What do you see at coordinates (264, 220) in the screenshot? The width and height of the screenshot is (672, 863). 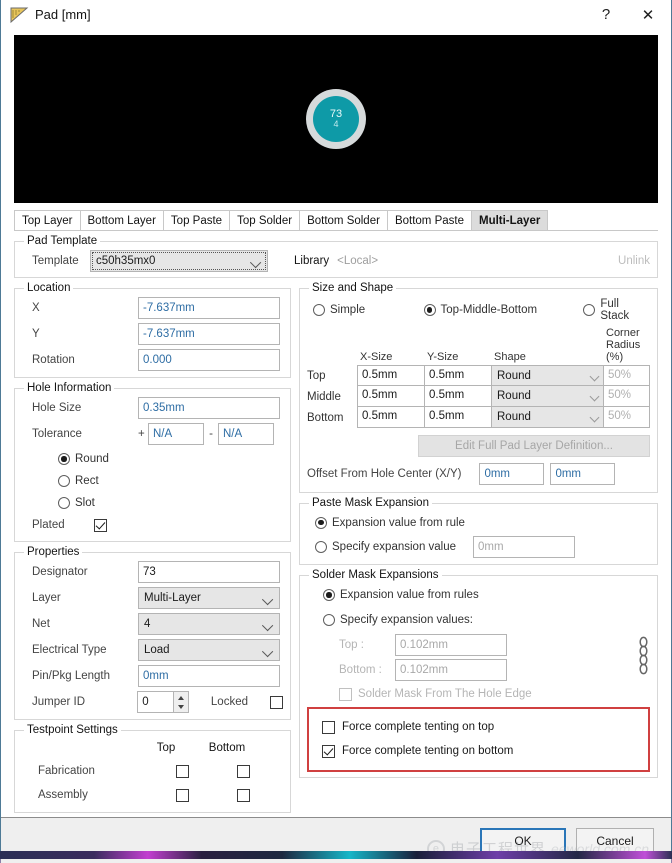 I see `tab-top-solder: Top Solder` at bounding box center [264, 220].